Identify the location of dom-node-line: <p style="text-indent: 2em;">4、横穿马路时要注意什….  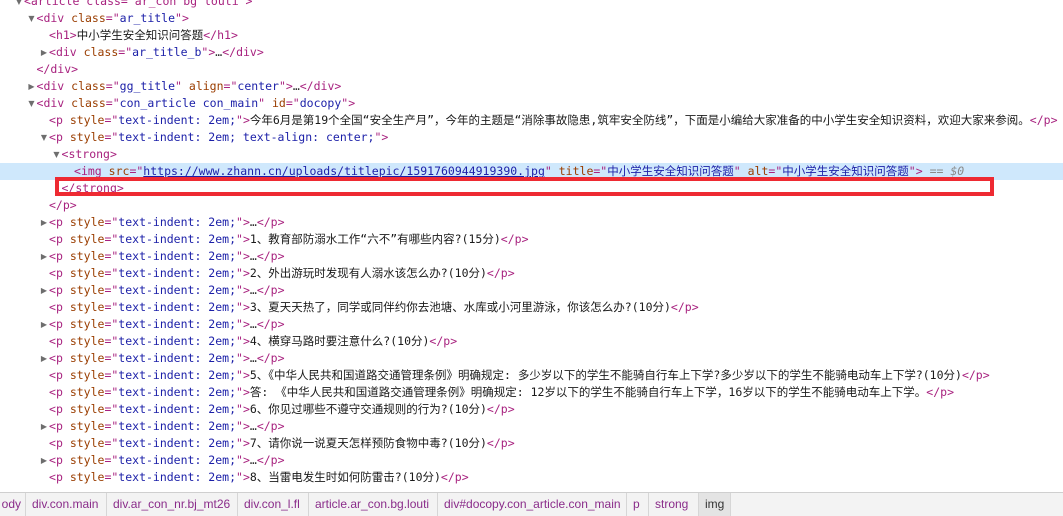
(531, 341).